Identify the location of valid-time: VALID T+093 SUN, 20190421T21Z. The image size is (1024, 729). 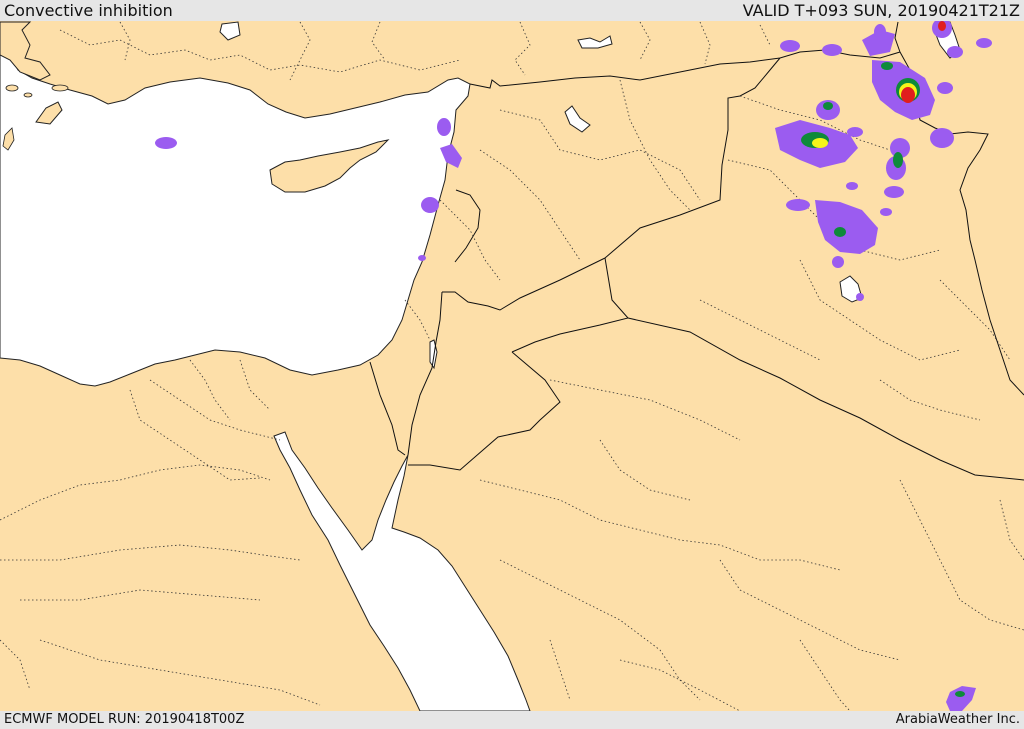
(881, 10).